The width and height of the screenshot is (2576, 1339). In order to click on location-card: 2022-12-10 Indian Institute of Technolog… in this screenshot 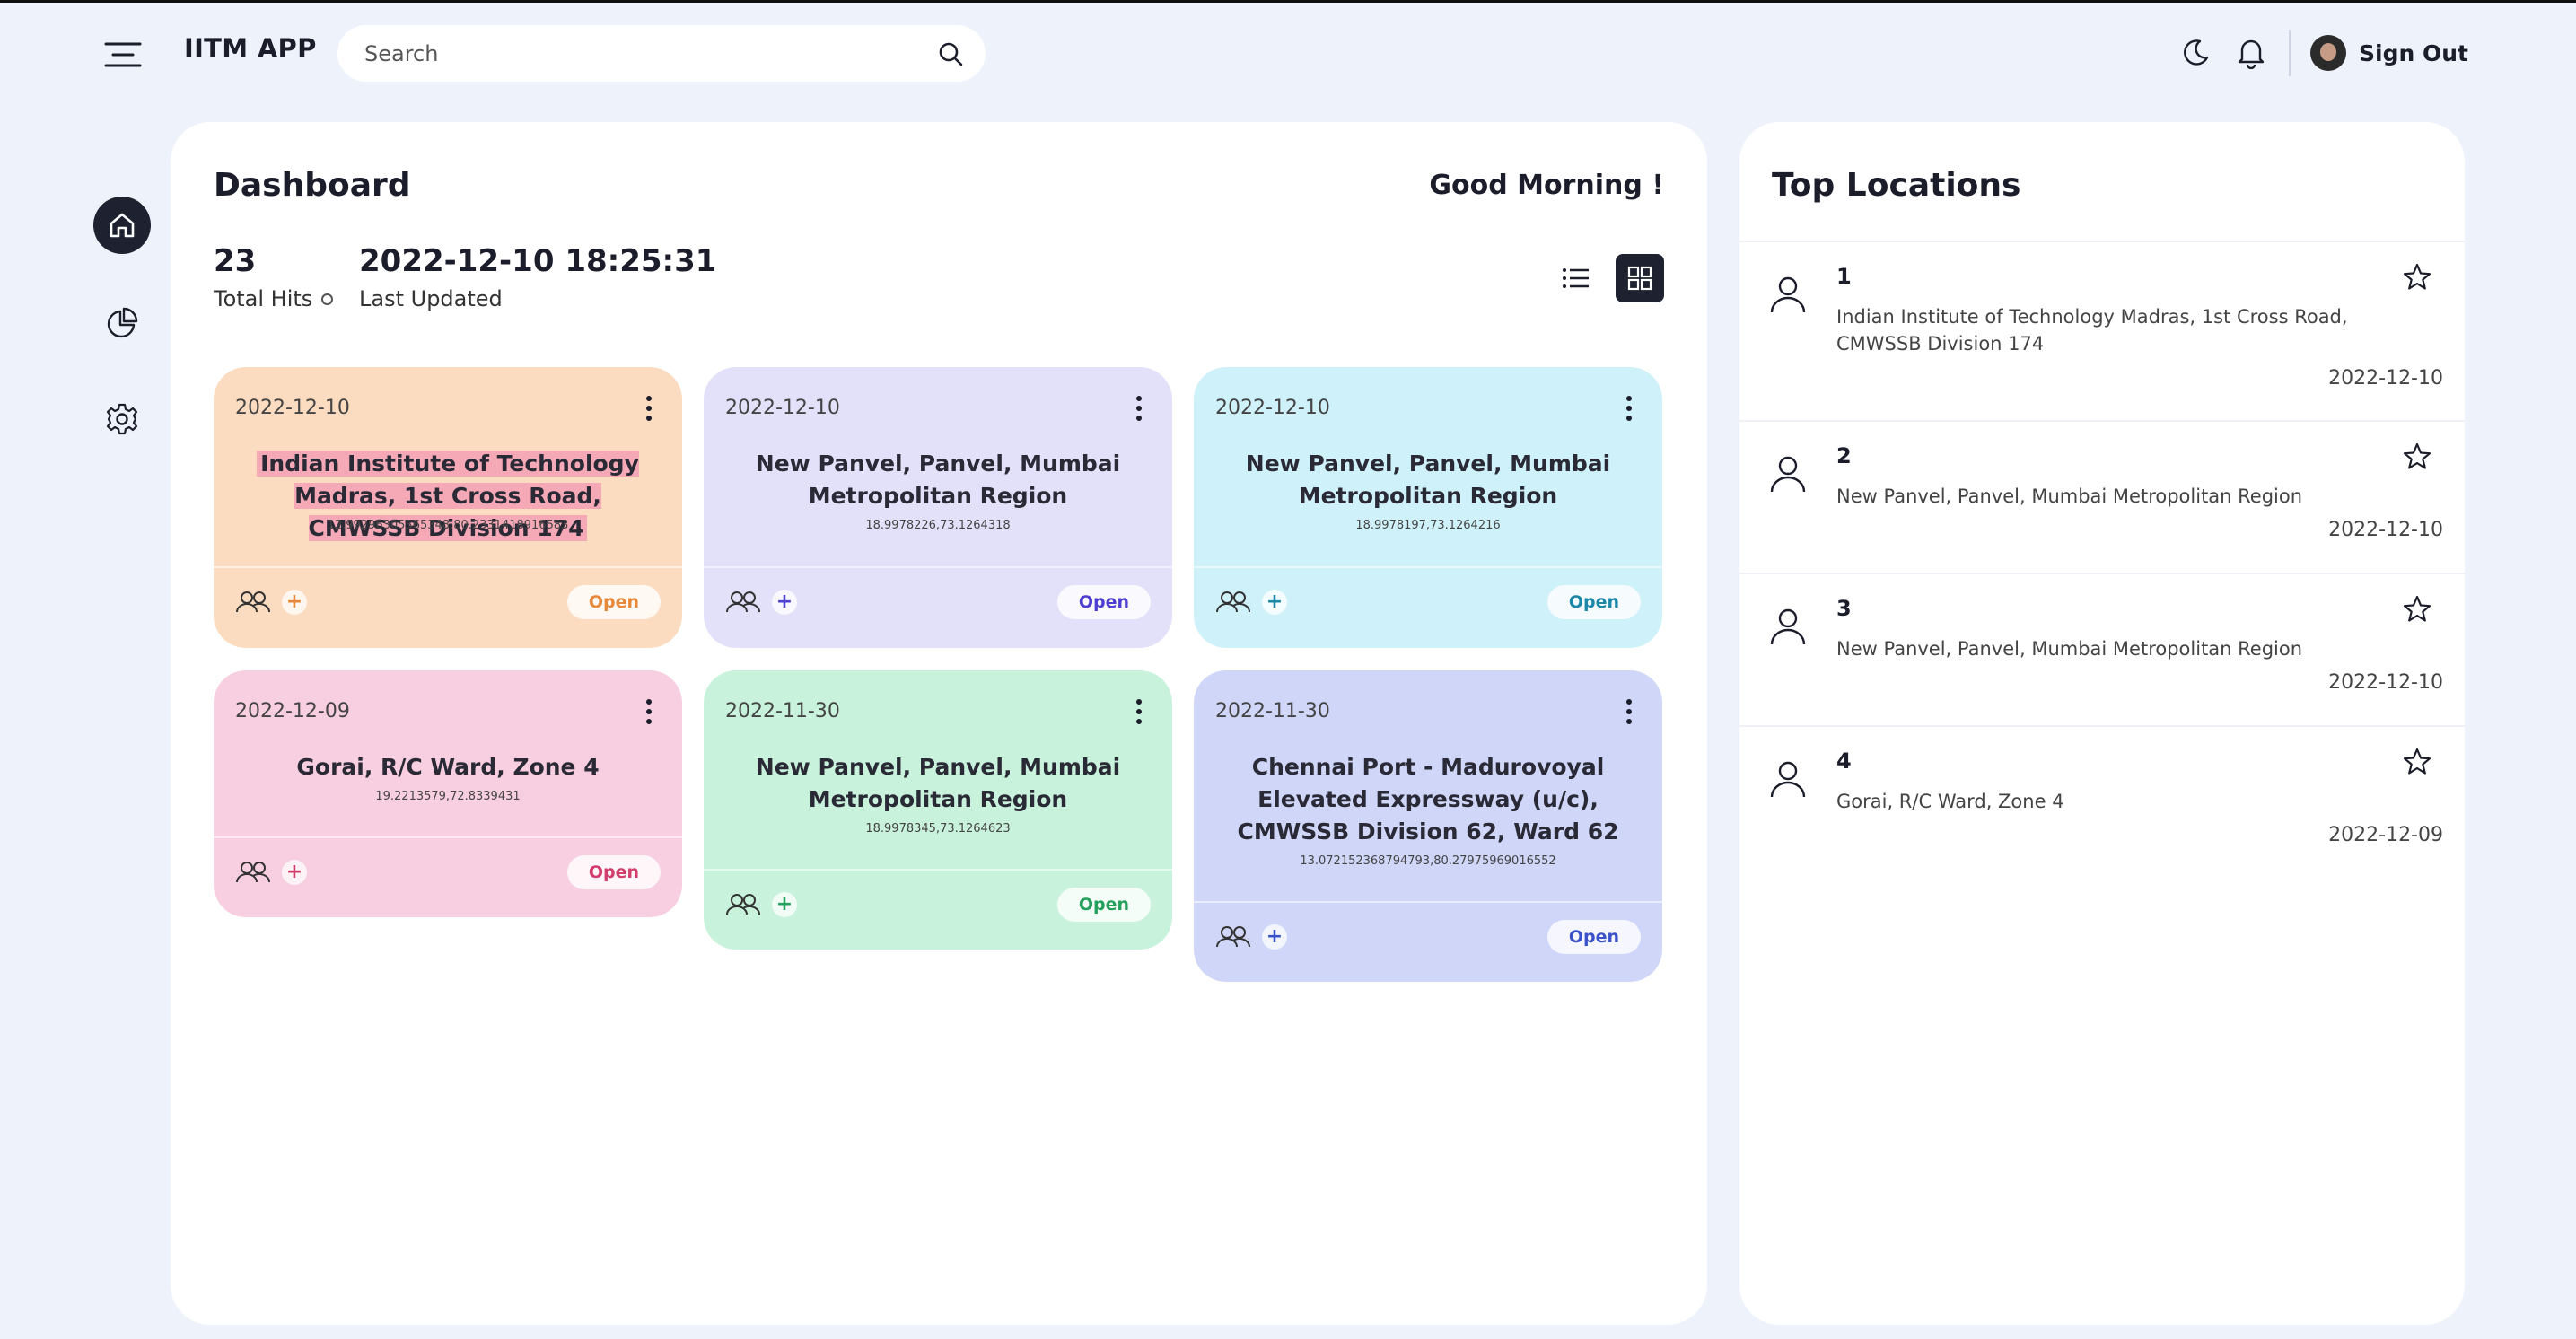, I will do `click(448, 507)`.